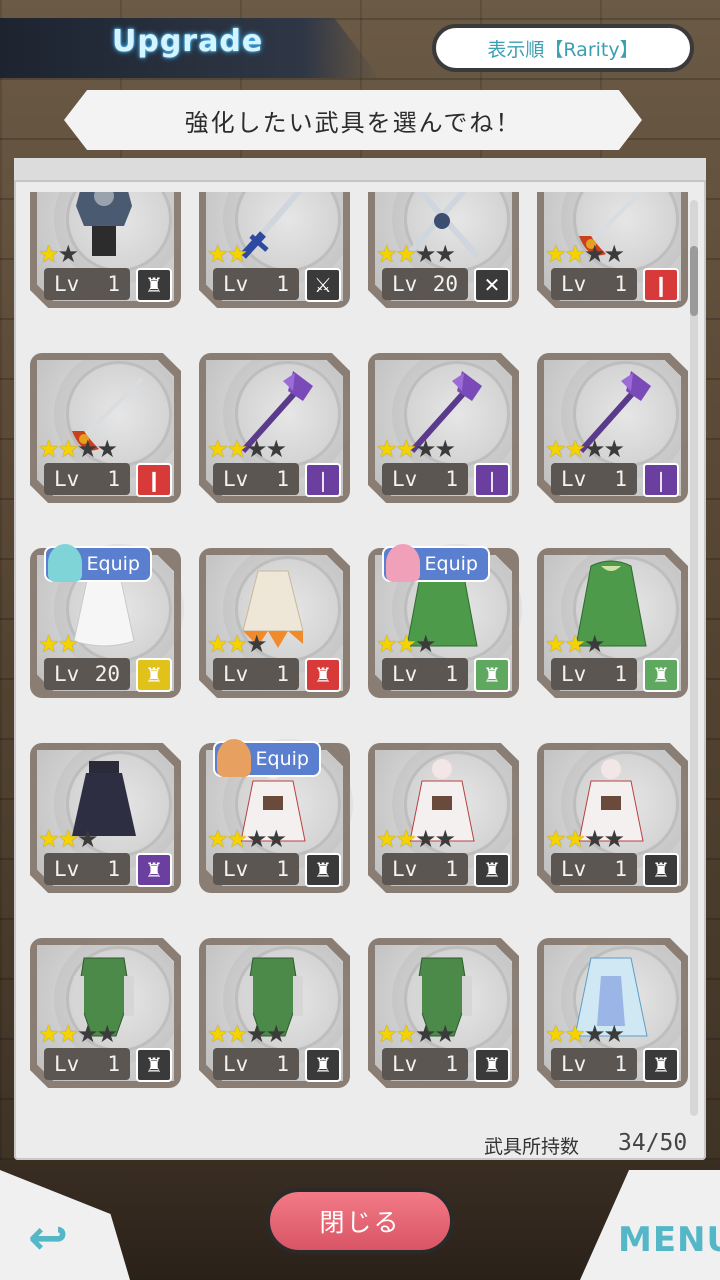 The image size is (720, 1280). Describe the element at coordinates (274, 250) in the screenshot. I see `equipment-card: ★★ Lv 1 ⚔` at that location.